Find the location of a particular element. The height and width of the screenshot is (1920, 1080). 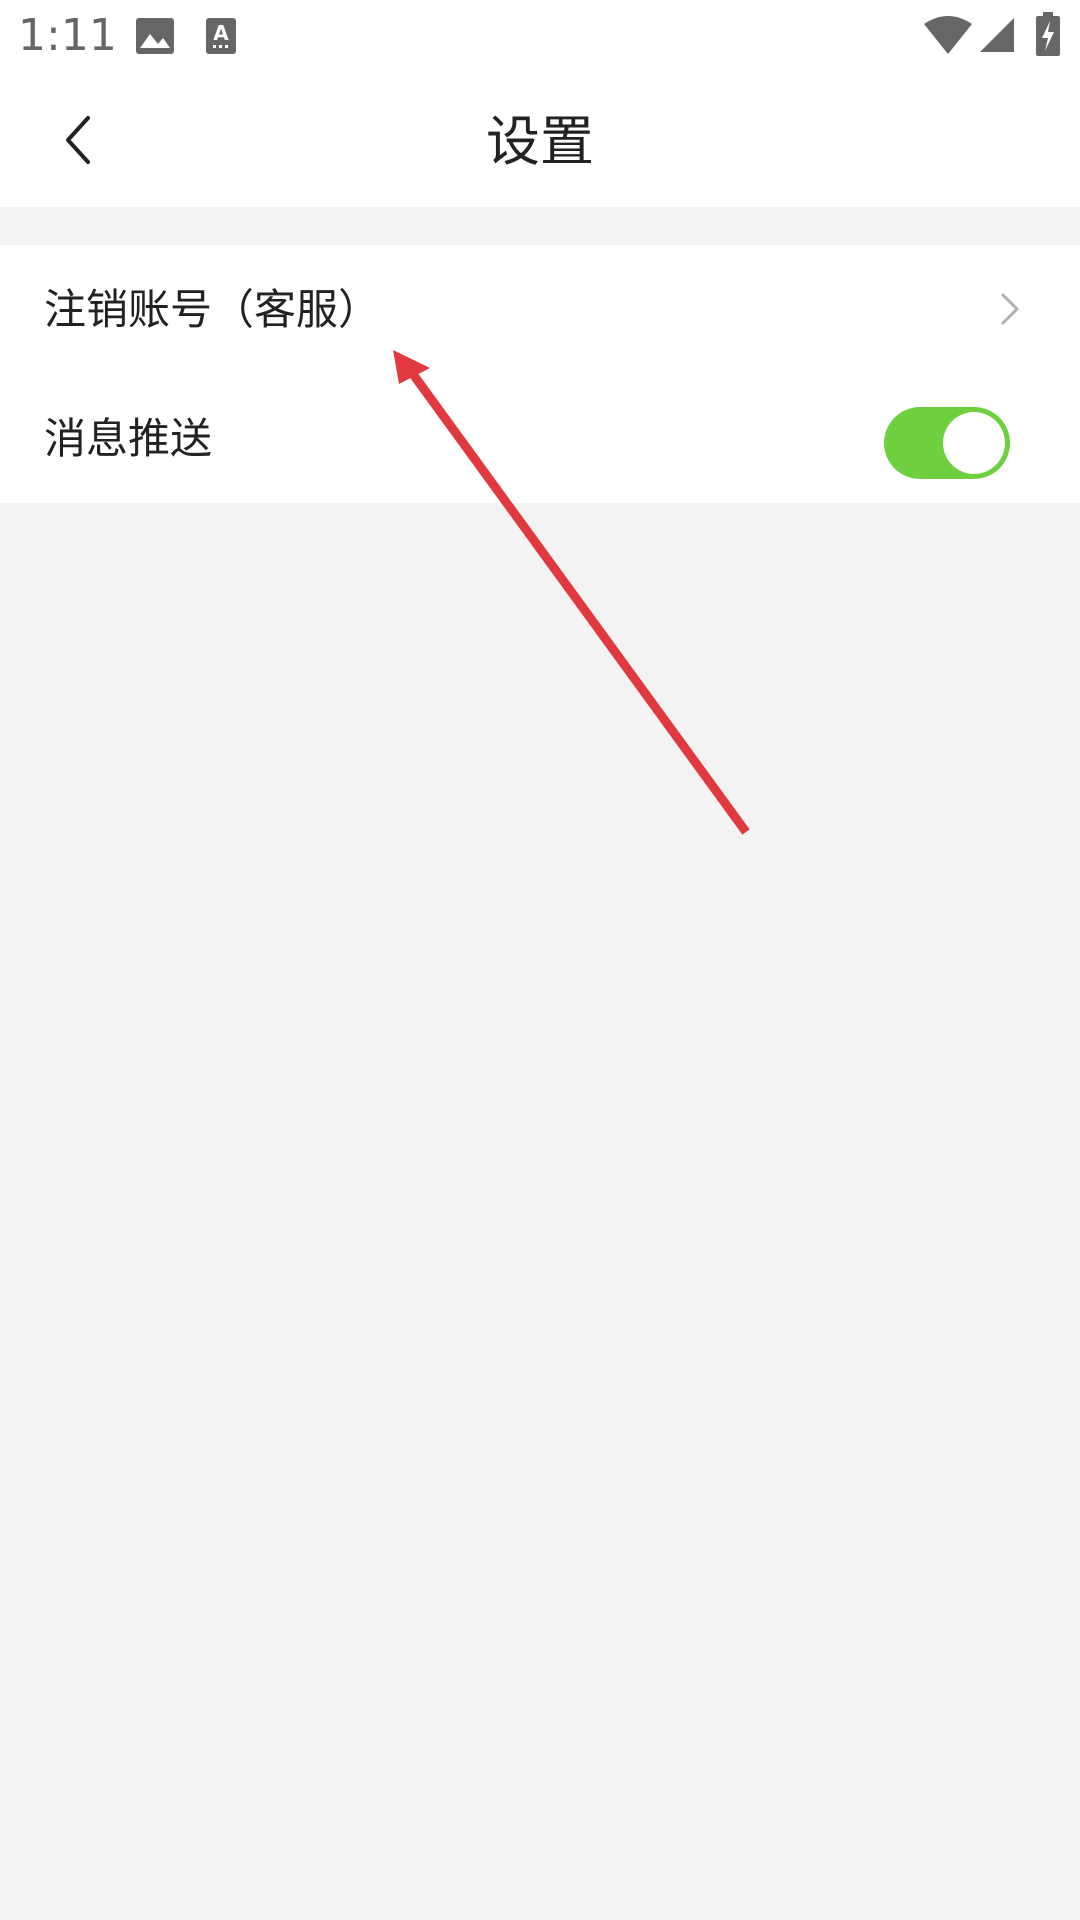

page-title: 设置 is located at coordinates (540, 141).